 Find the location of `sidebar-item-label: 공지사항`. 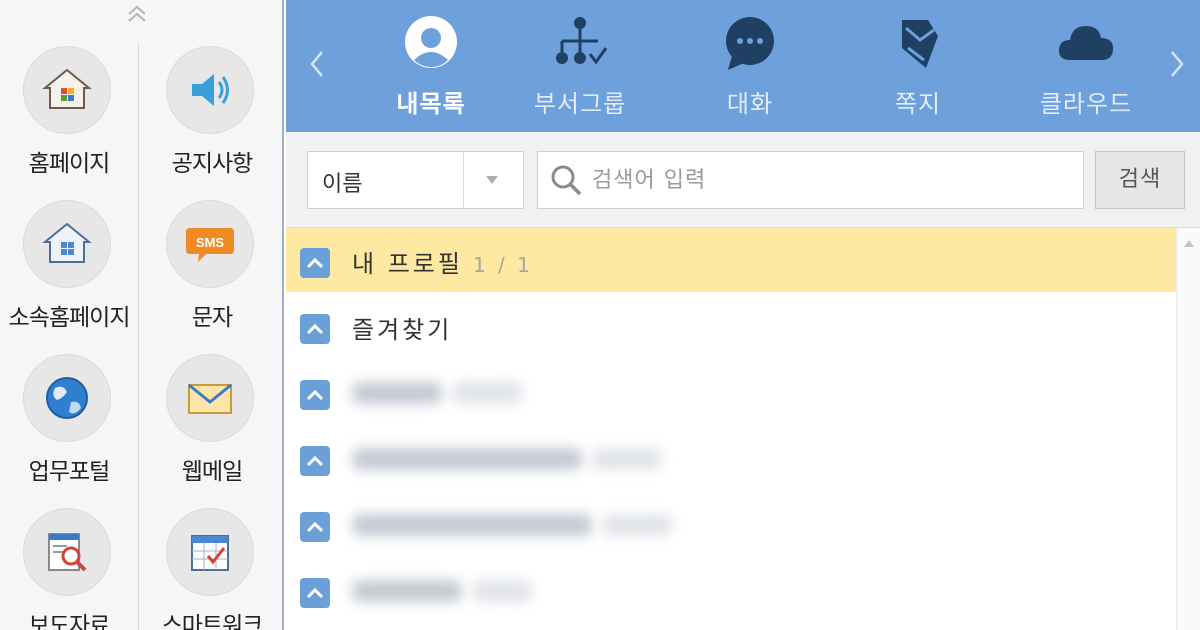

sidebar-item-label: 공지사항 is located at coordinates (212, 164).